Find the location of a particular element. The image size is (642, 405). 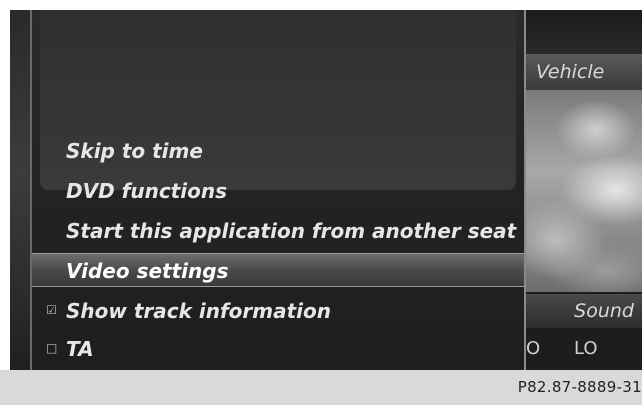

eq-right-label: LO is located at coordinates (586, 348).